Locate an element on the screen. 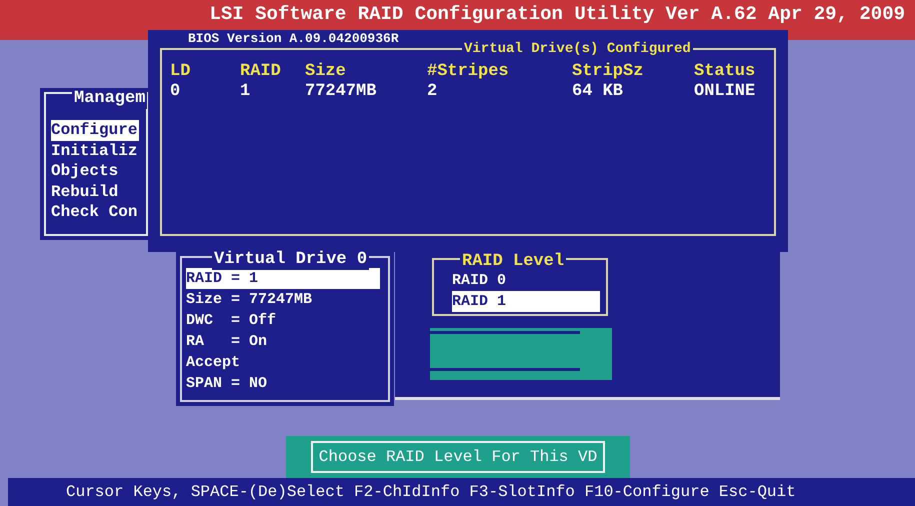 This screenshot has width=915, height=506. table-cell-text: 77247MB is located at coordinates (341, 92).